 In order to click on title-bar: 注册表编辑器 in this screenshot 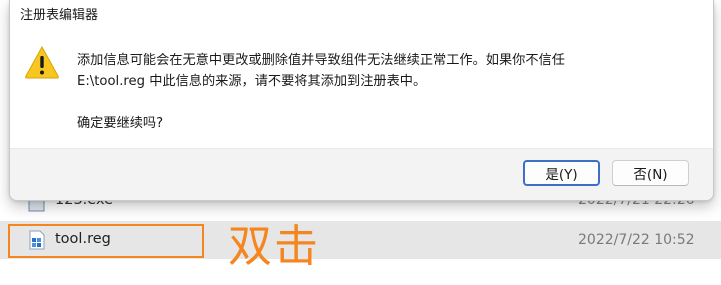, I will do `click(361, 13)`.